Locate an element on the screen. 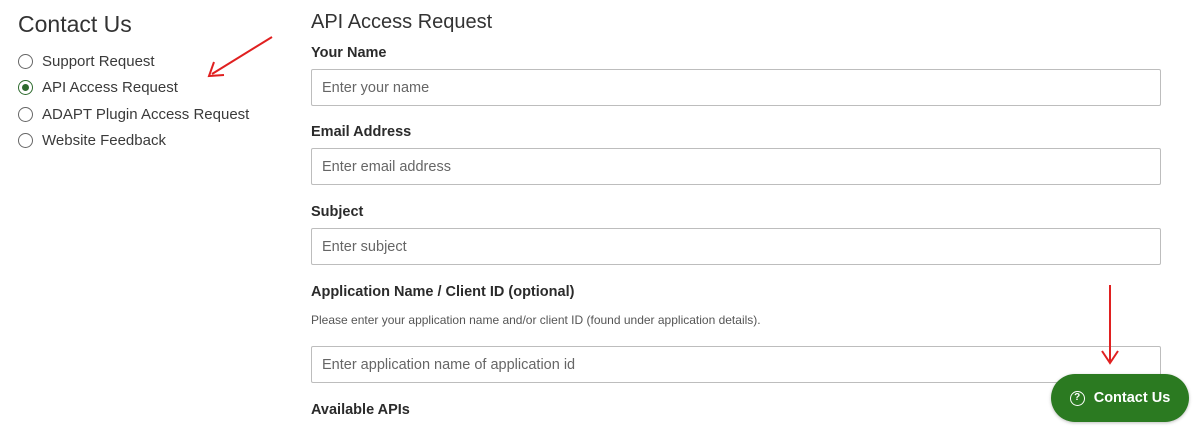 Image resolution: width=1200 pixels, height=437 pixels. your-name-label: Your Name is located at coordinates (349, 53).